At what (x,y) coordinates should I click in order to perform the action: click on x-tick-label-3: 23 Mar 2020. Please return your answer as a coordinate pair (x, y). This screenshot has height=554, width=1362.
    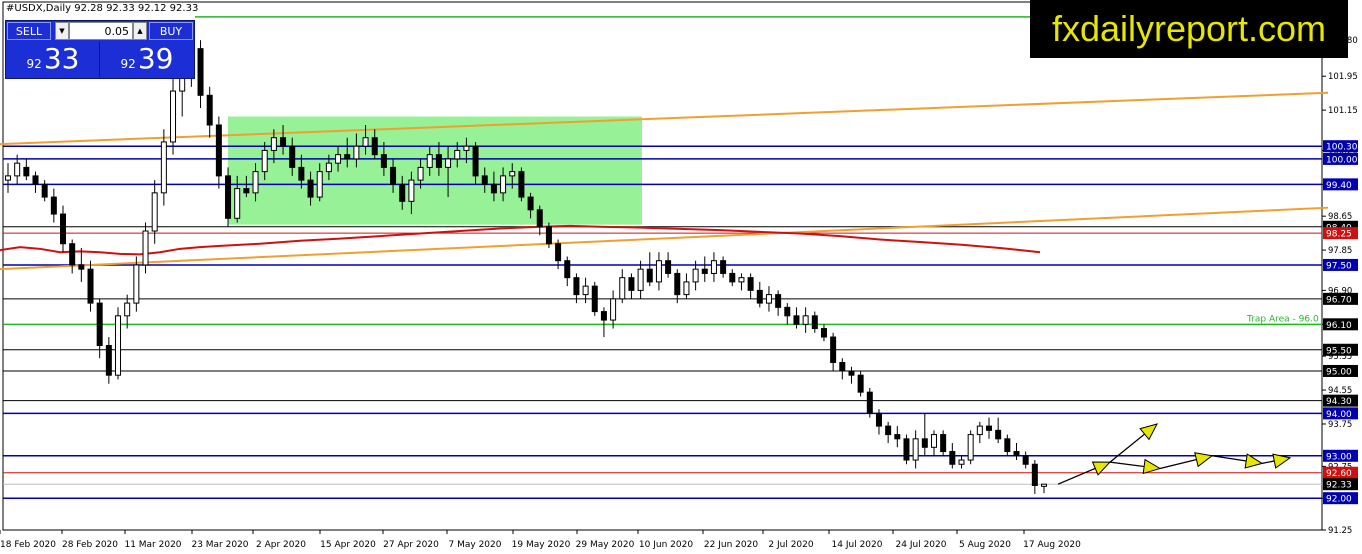
    Looking at the image, I should click on (219, 545).